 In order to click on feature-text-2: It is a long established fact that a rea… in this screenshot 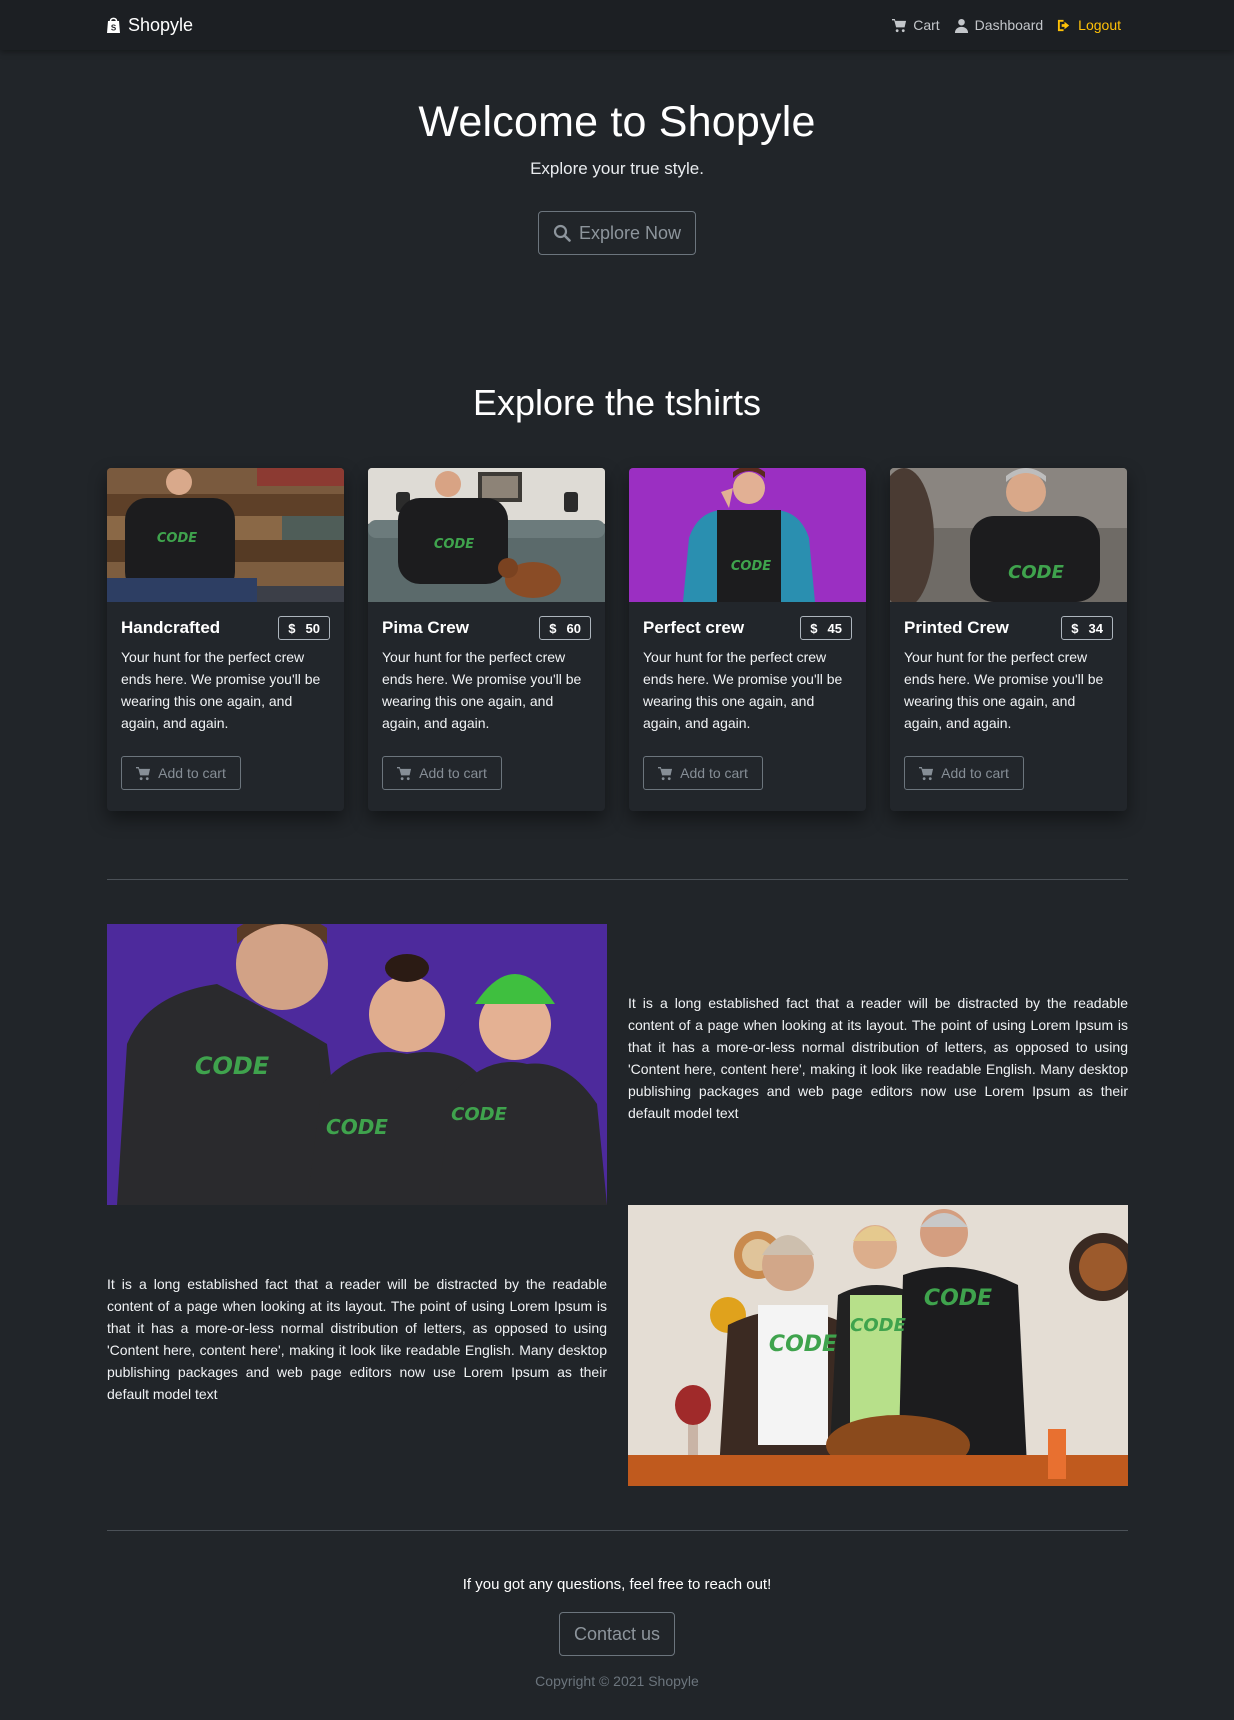, I will do `click(357, 1339)`.